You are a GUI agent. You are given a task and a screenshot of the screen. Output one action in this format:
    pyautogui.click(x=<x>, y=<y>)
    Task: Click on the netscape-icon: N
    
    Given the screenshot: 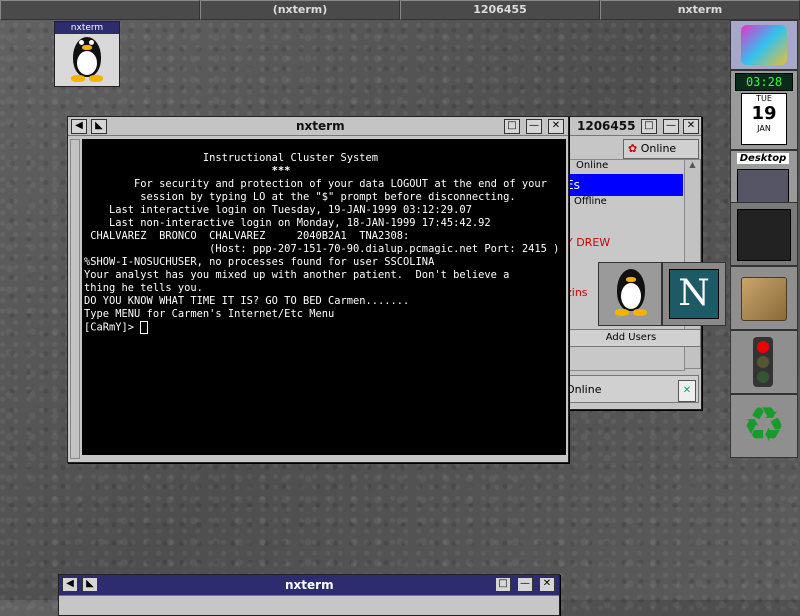 What is the action you would take?
    pyautogui.click(x=694, y=294)
    